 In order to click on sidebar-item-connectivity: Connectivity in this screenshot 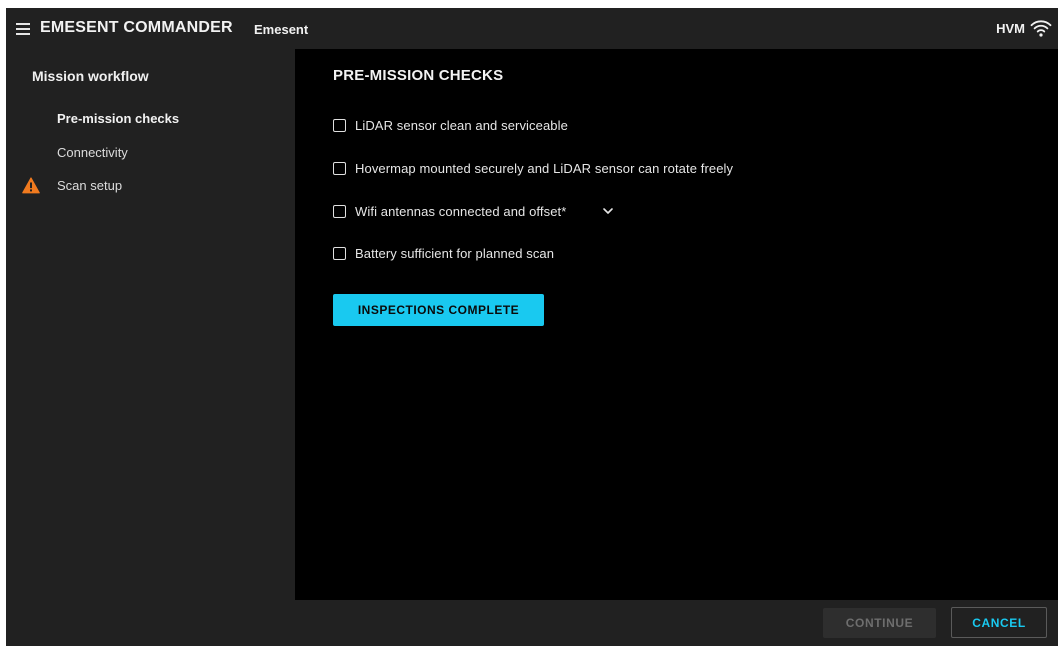, I will do `click(150, 153)`.